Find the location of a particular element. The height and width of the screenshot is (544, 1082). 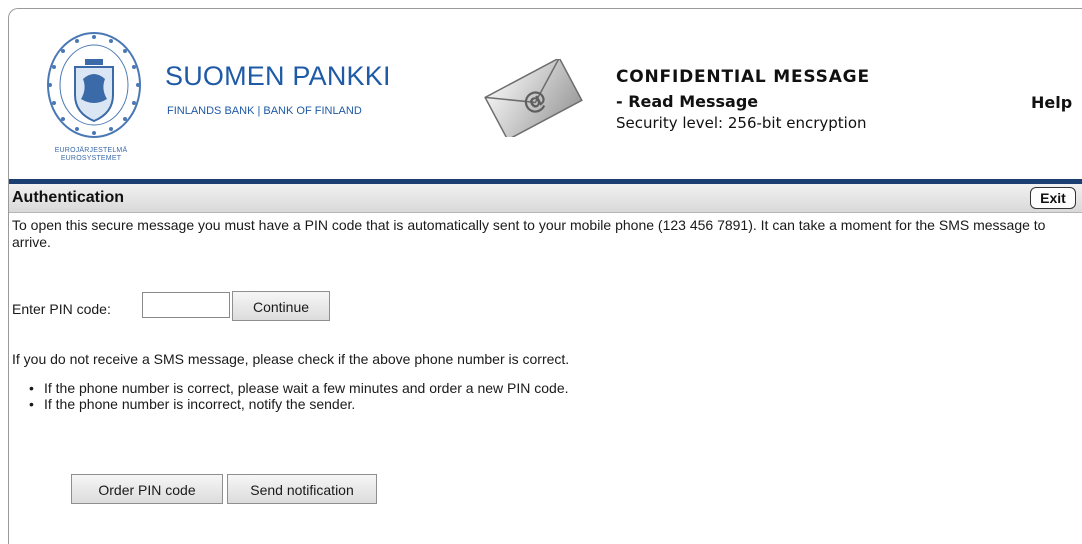

bank-seal-icon is located at coordinates (94, 85).